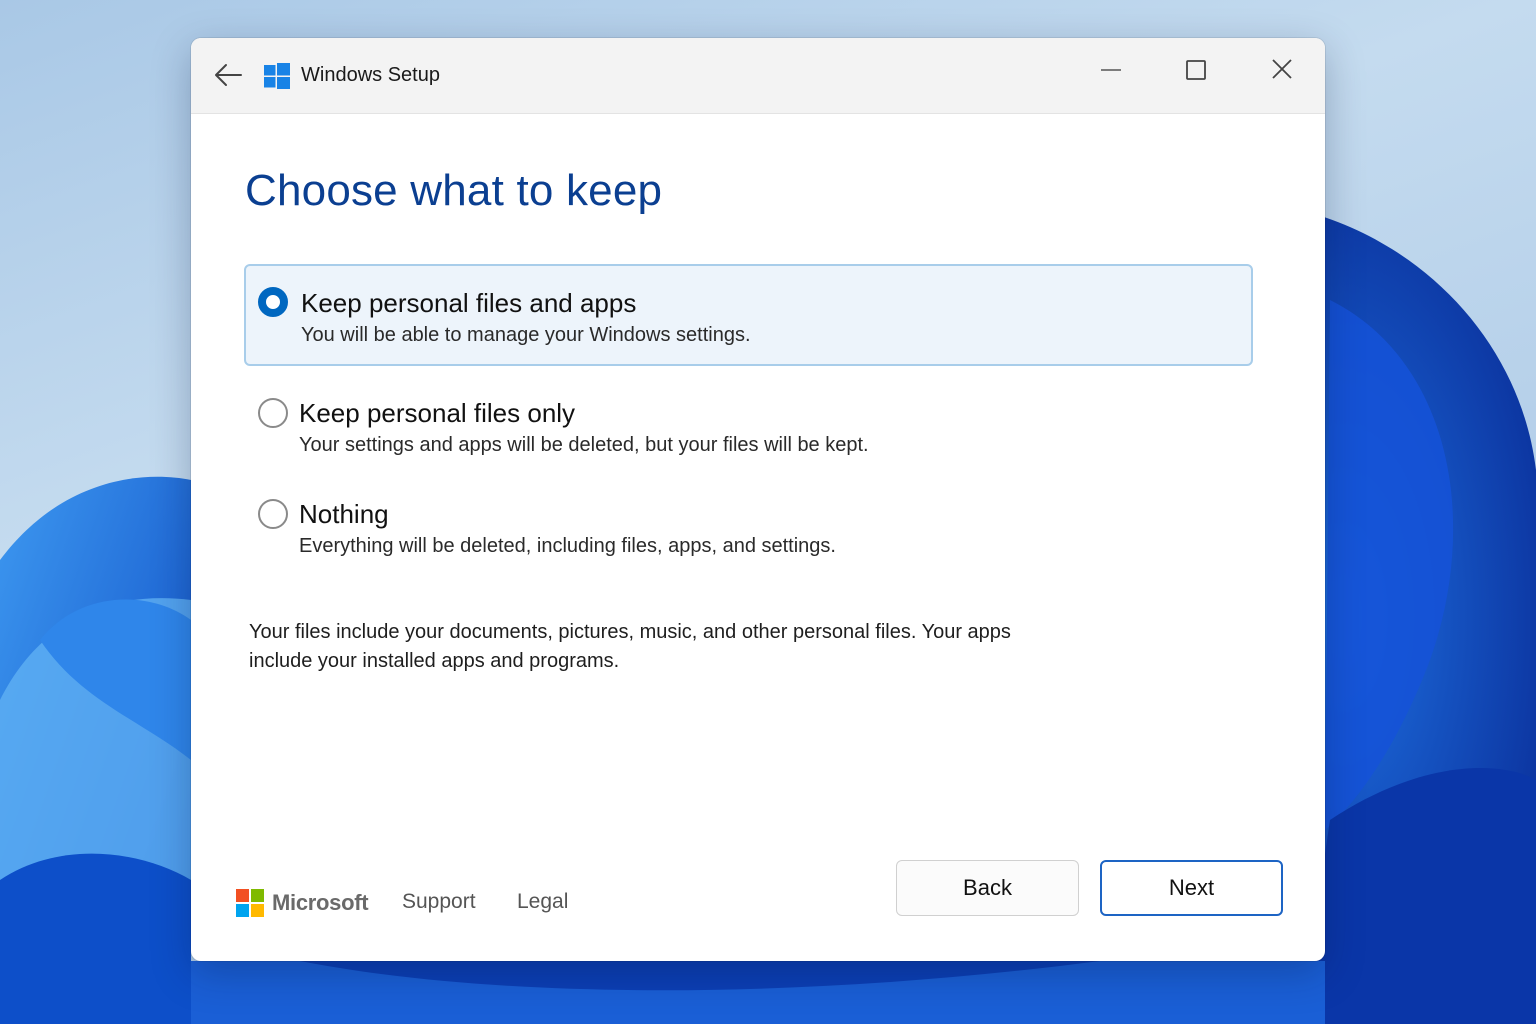 This screenshot has width=1536, height=1024. I want to click on windows-logo-icon, so click(277, 76).